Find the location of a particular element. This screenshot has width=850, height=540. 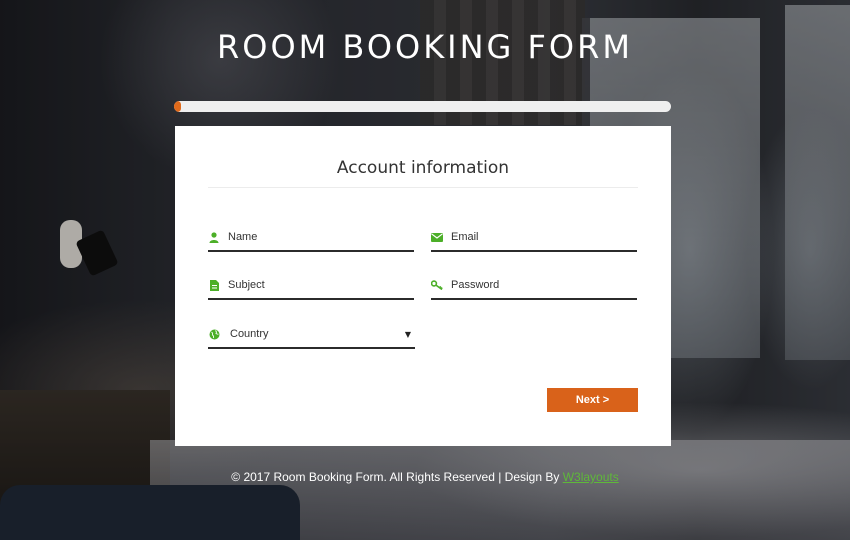

name-field-label: Name is located at coordinates (243, 237).